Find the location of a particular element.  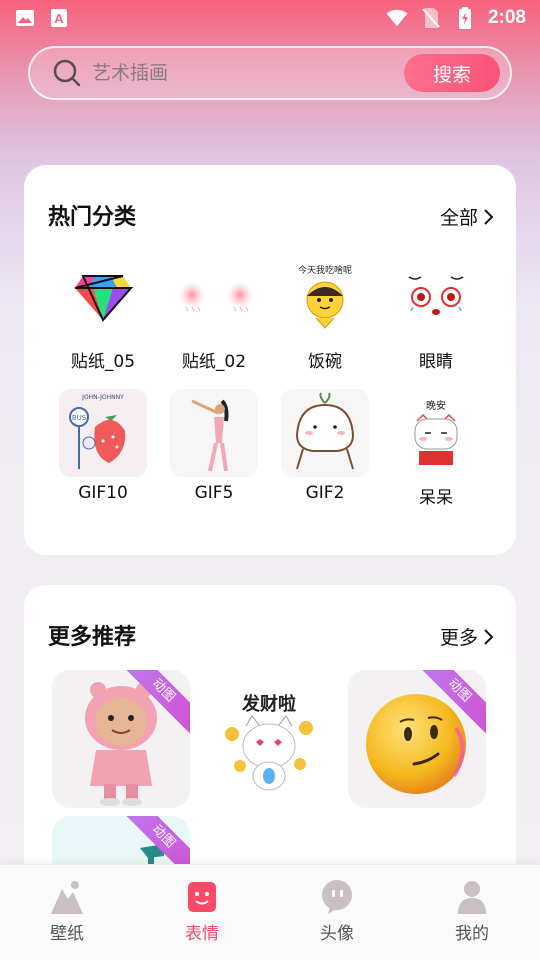

category-label: 贴纸_02 is located at coordinates (214, 362).